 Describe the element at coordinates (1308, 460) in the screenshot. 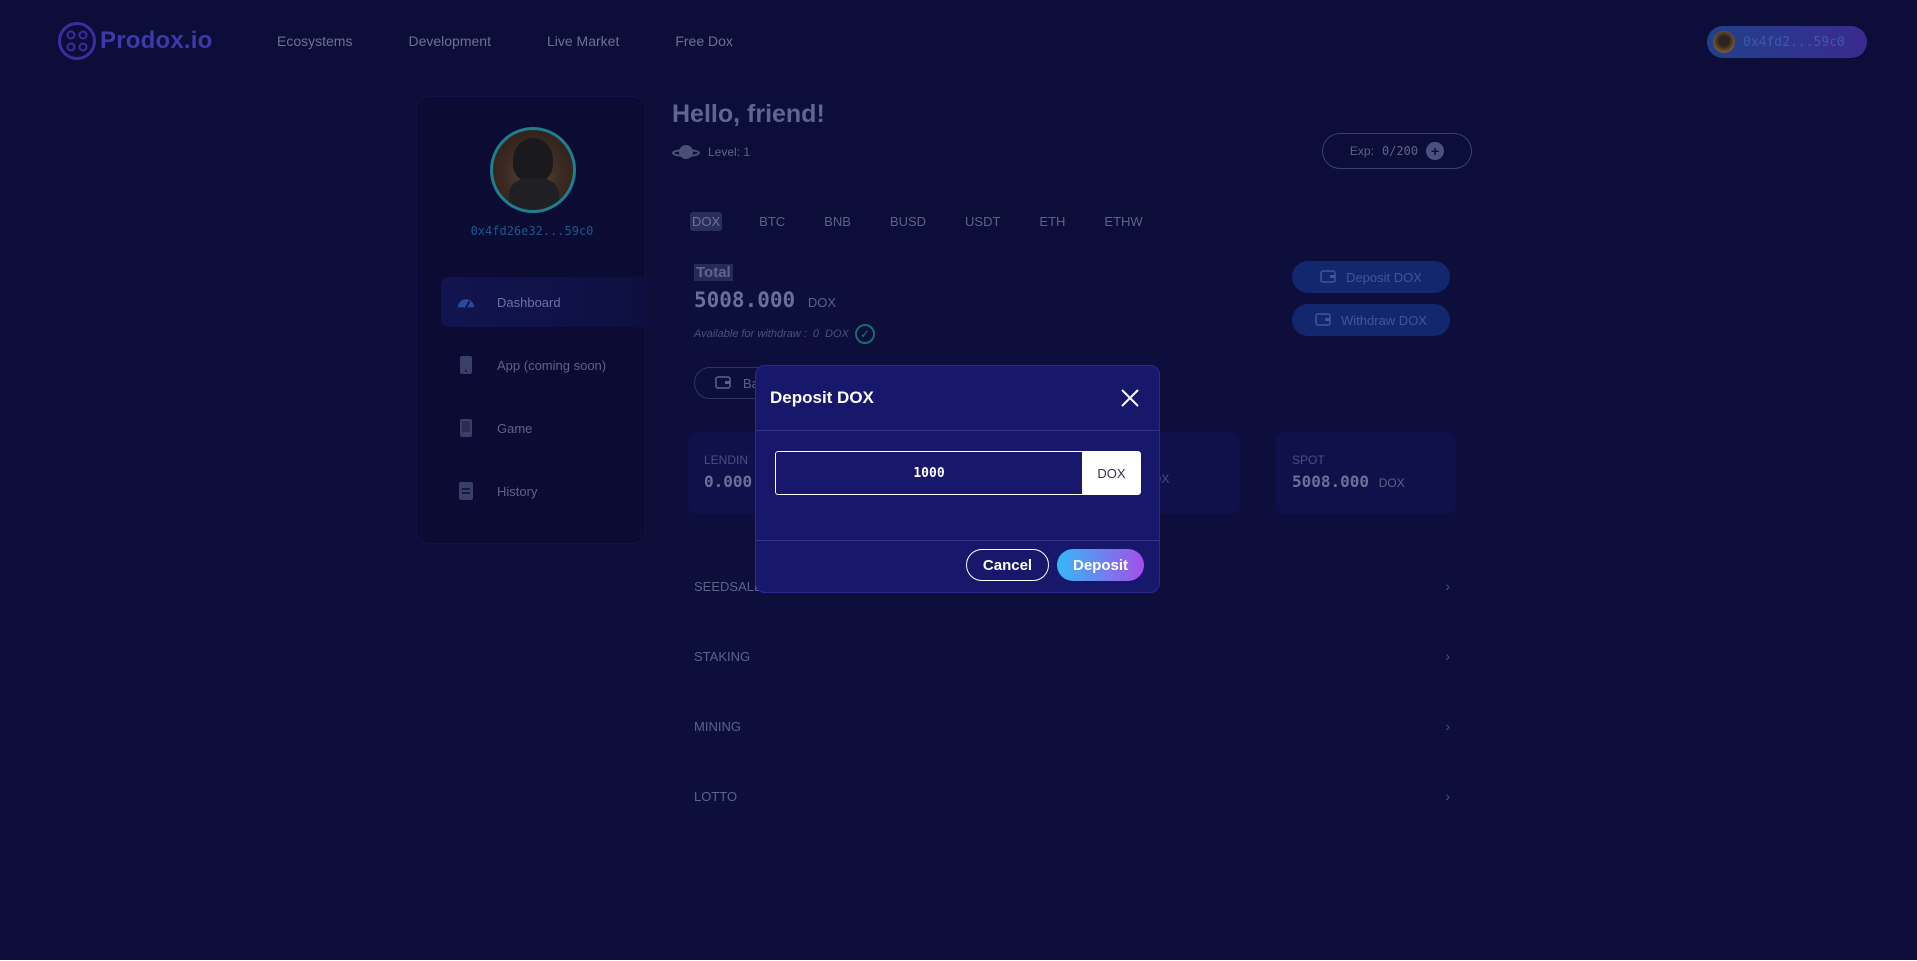

I see `stat-label: SPOT` at that location.